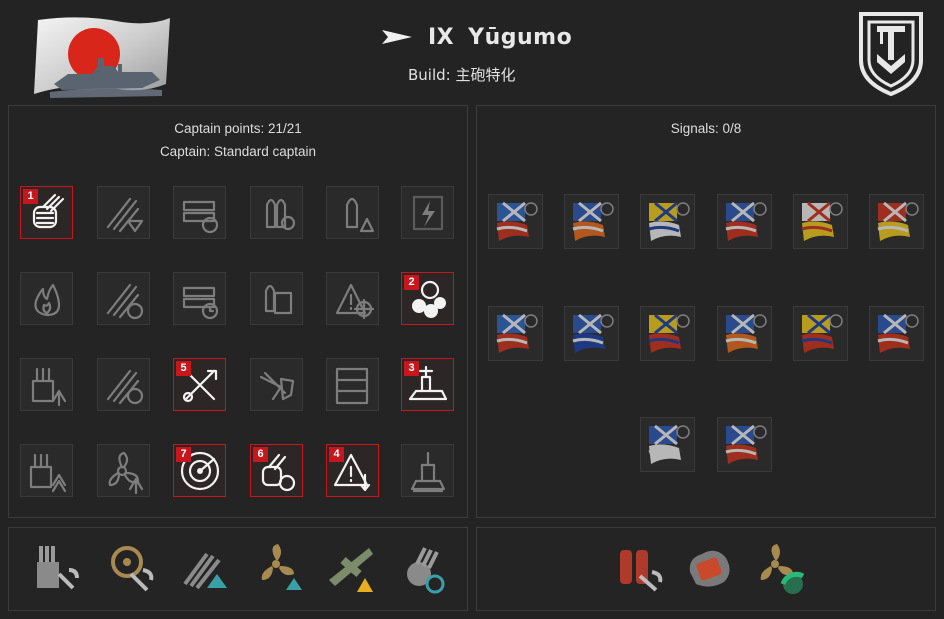  What do you see at coordinates (352, 470) in the screenshot?
I see `skill-warning-down: 4` at bounding box center [352, 470].